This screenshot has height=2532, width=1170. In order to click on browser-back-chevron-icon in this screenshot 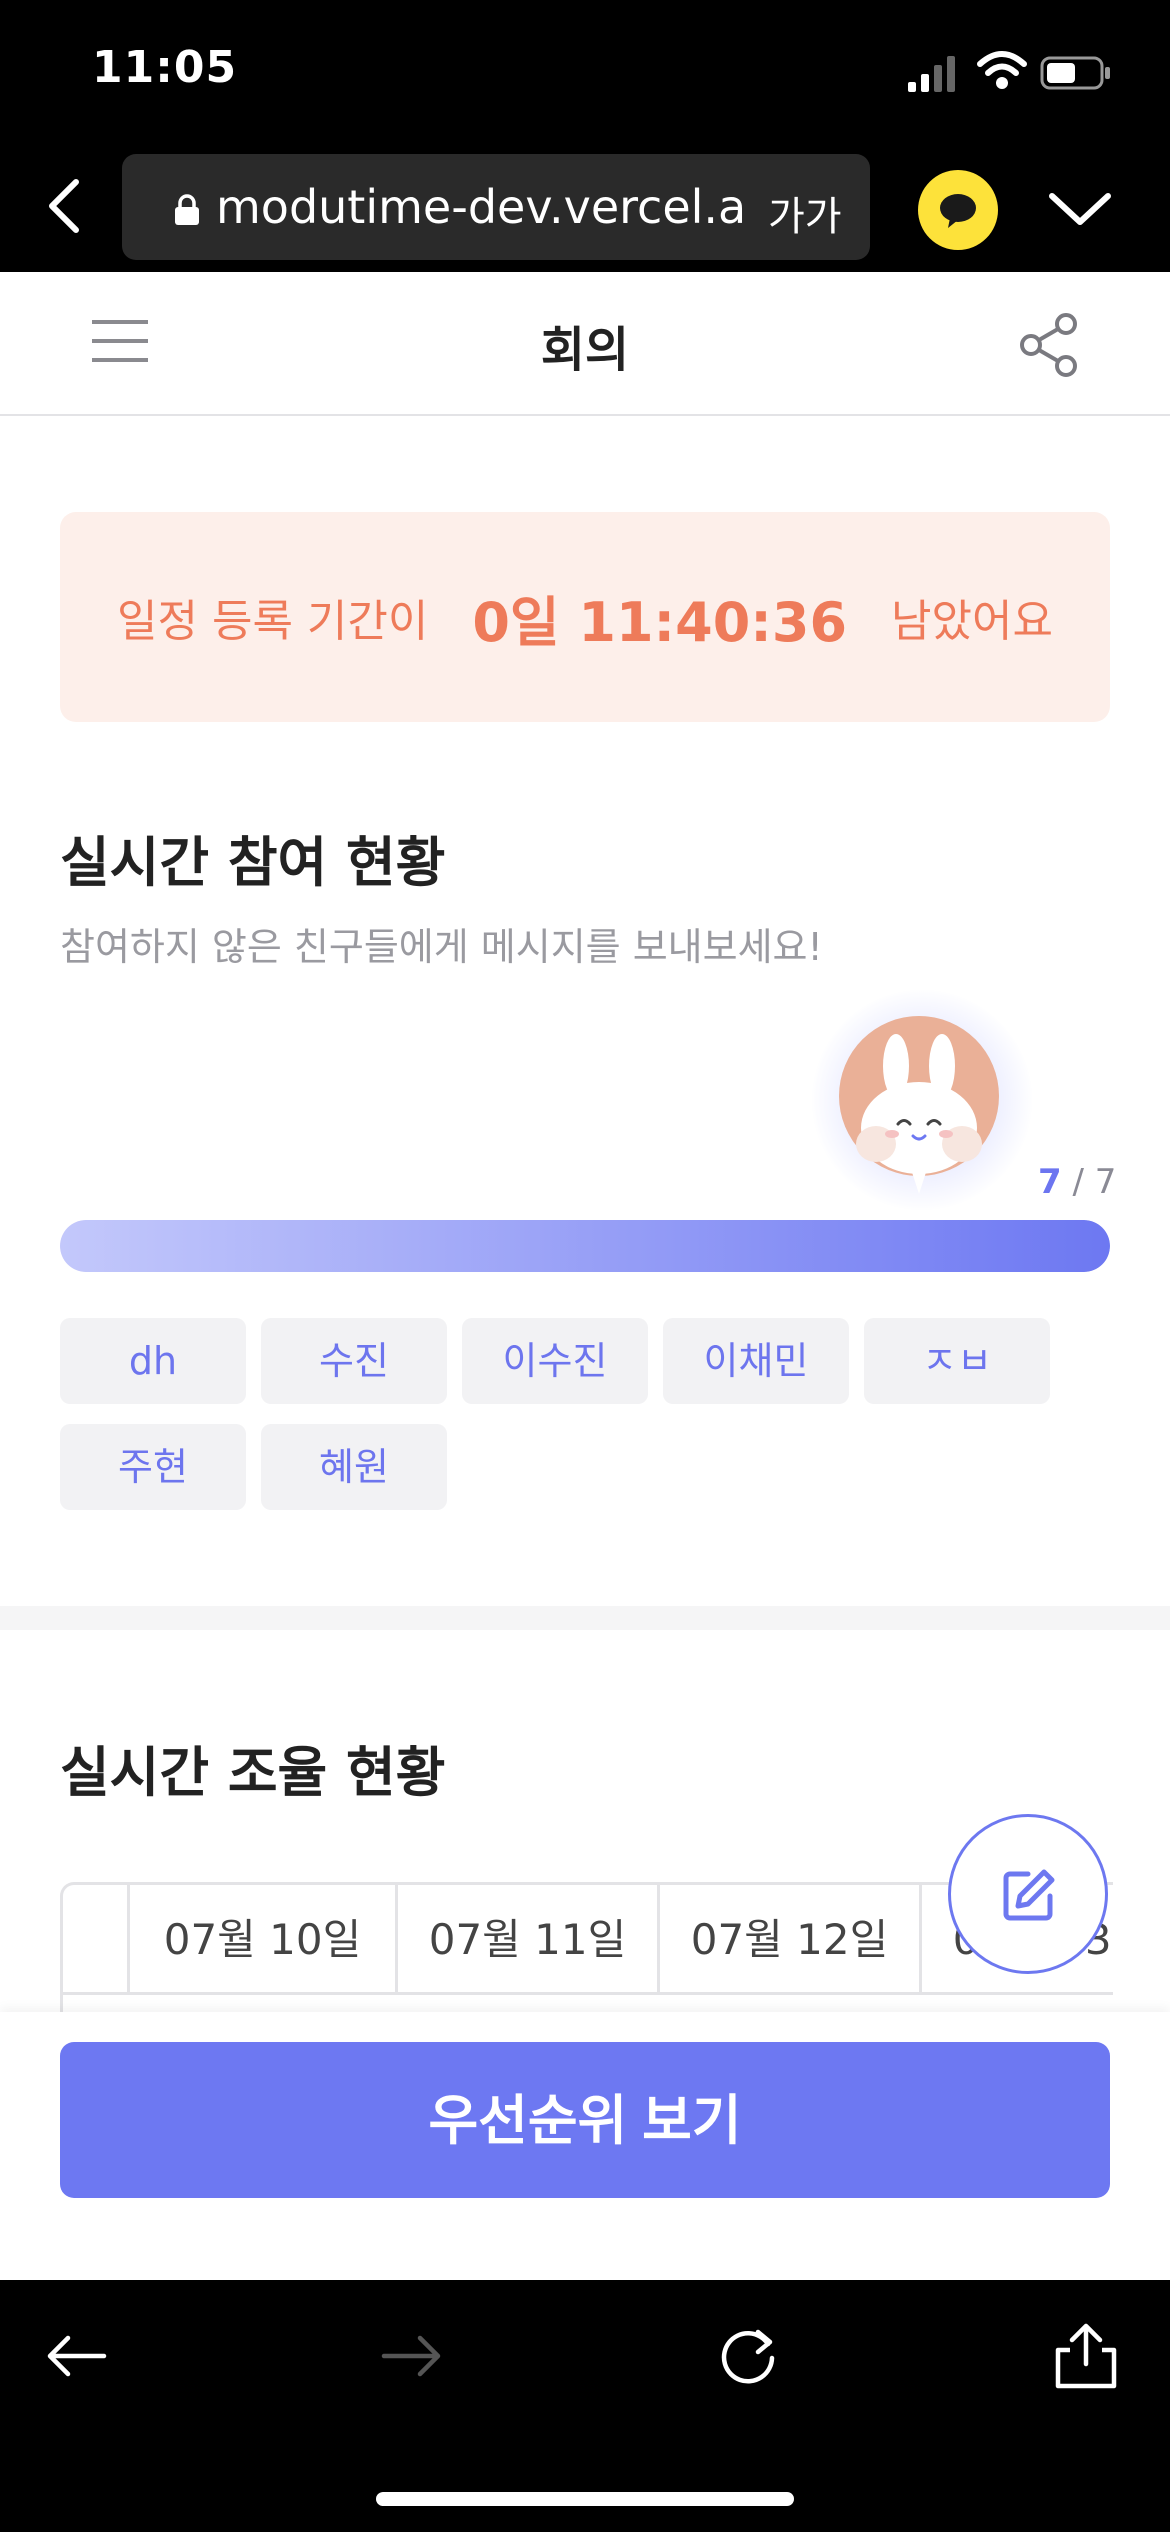, I will do `click(64, 206)`.